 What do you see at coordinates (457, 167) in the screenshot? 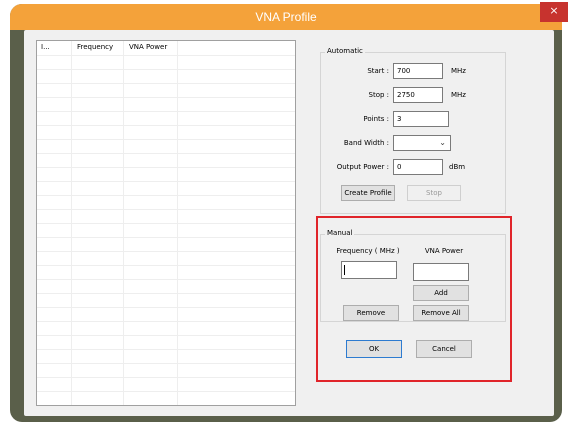
I see `output-power-unit: dBm` at bounding box center [457, 167].